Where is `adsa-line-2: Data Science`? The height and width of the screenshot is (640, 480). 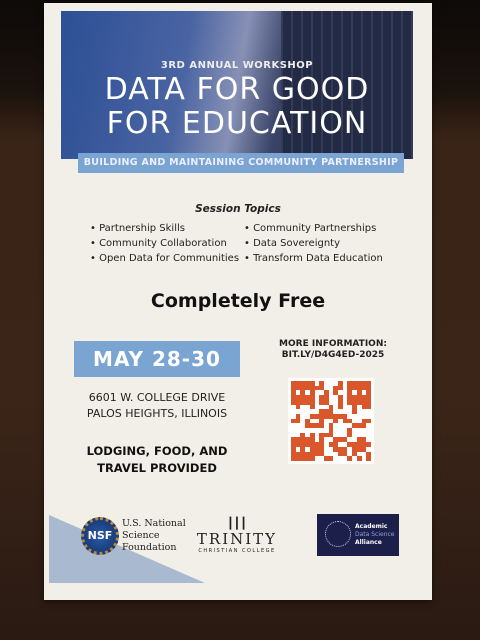 adsa-line-2: Data Science is located at coordinates (375, 534).